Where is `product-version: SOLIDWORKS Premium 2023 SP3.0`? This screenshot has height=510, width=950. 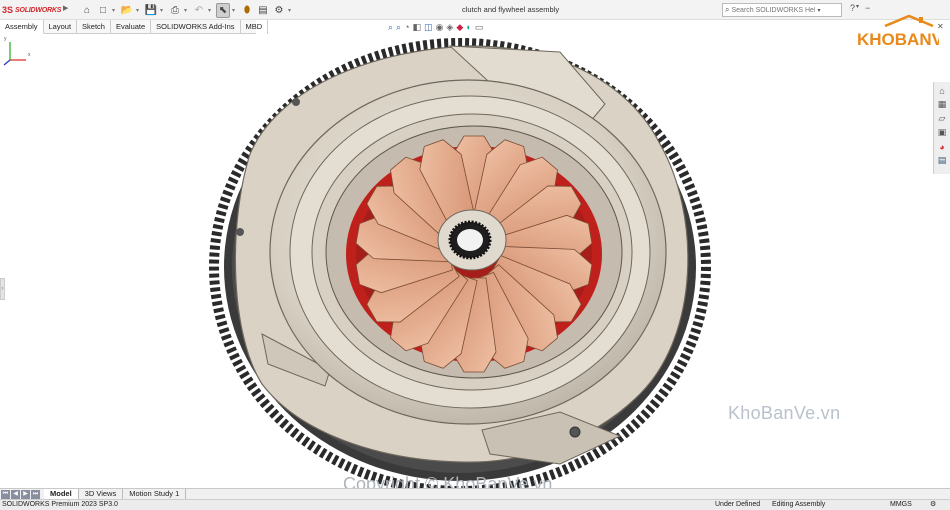 product-version: SOLIDWORKS Premium 2023 SP3.0 is located at coordinates (60, 504).